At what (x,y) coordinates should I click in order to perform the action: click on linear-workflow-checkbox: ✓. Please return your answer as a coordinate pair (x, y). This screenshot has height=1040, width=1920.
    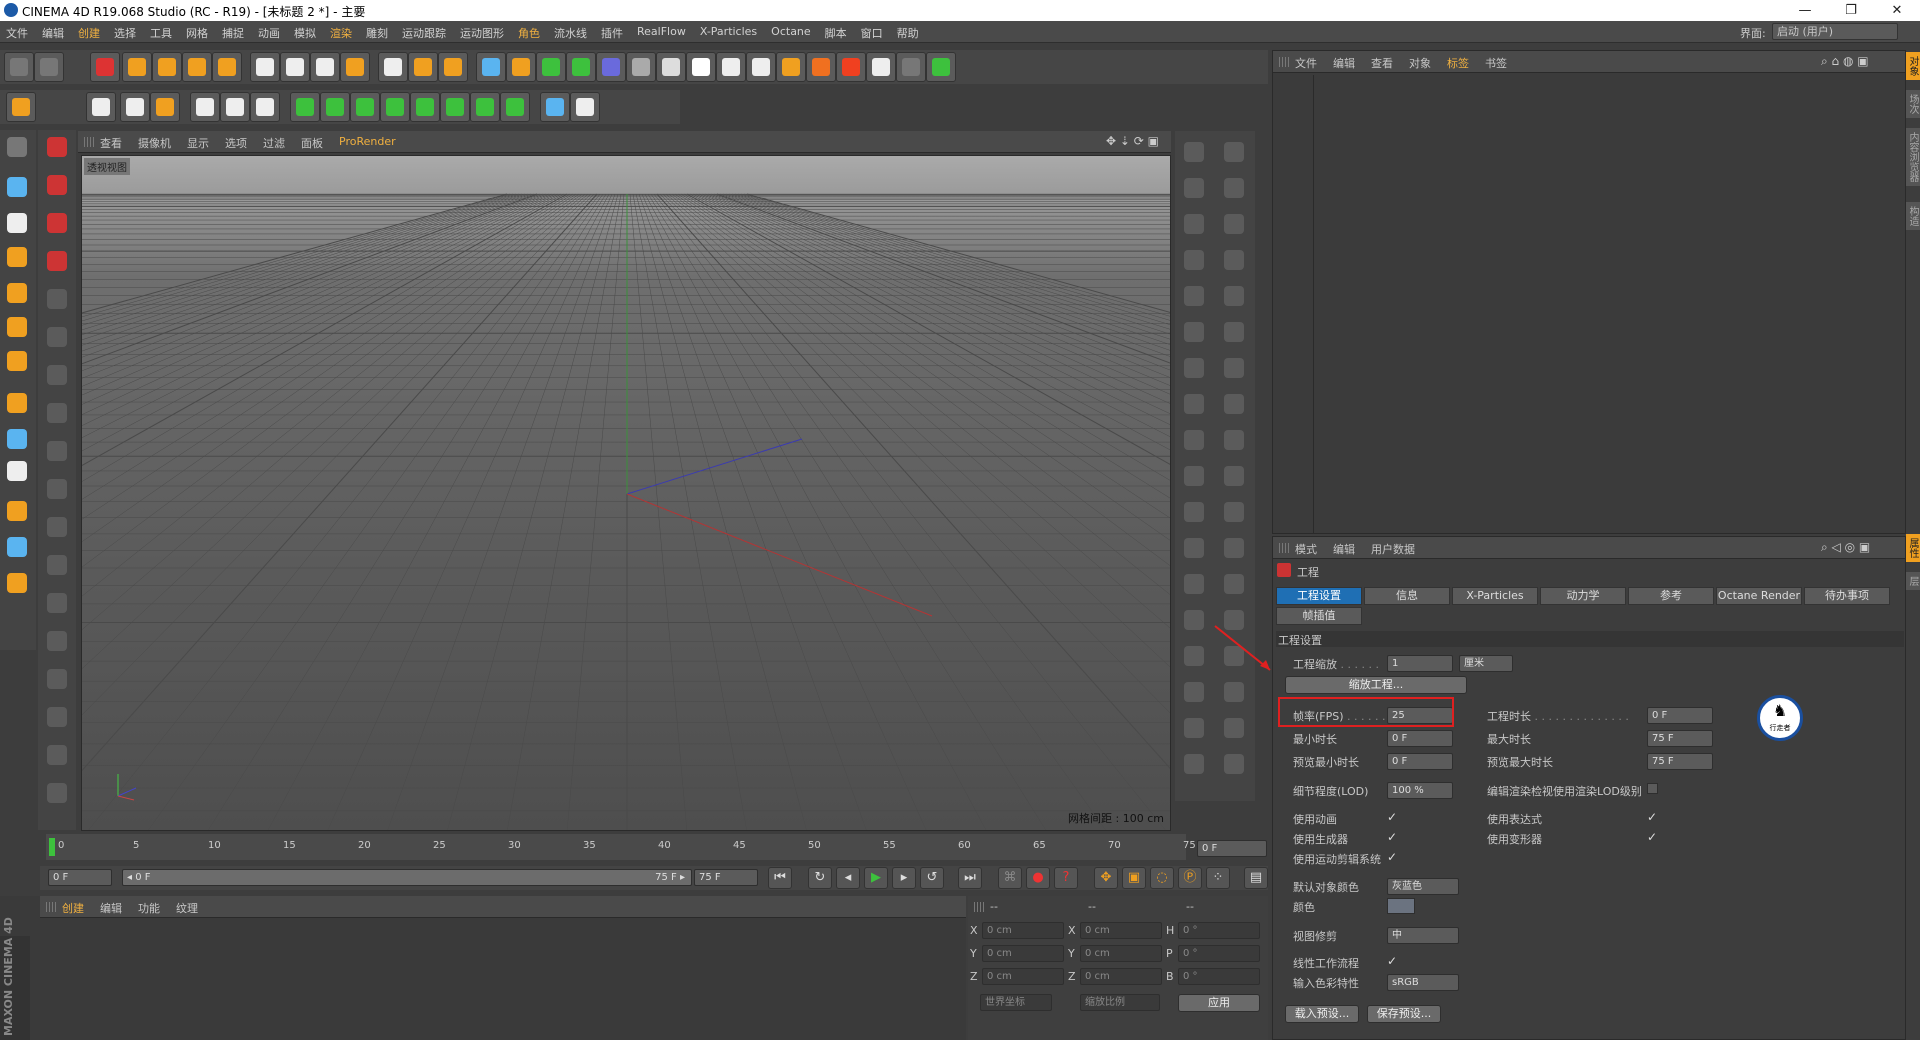
    Looking at the image, I should click on (1393, 961).